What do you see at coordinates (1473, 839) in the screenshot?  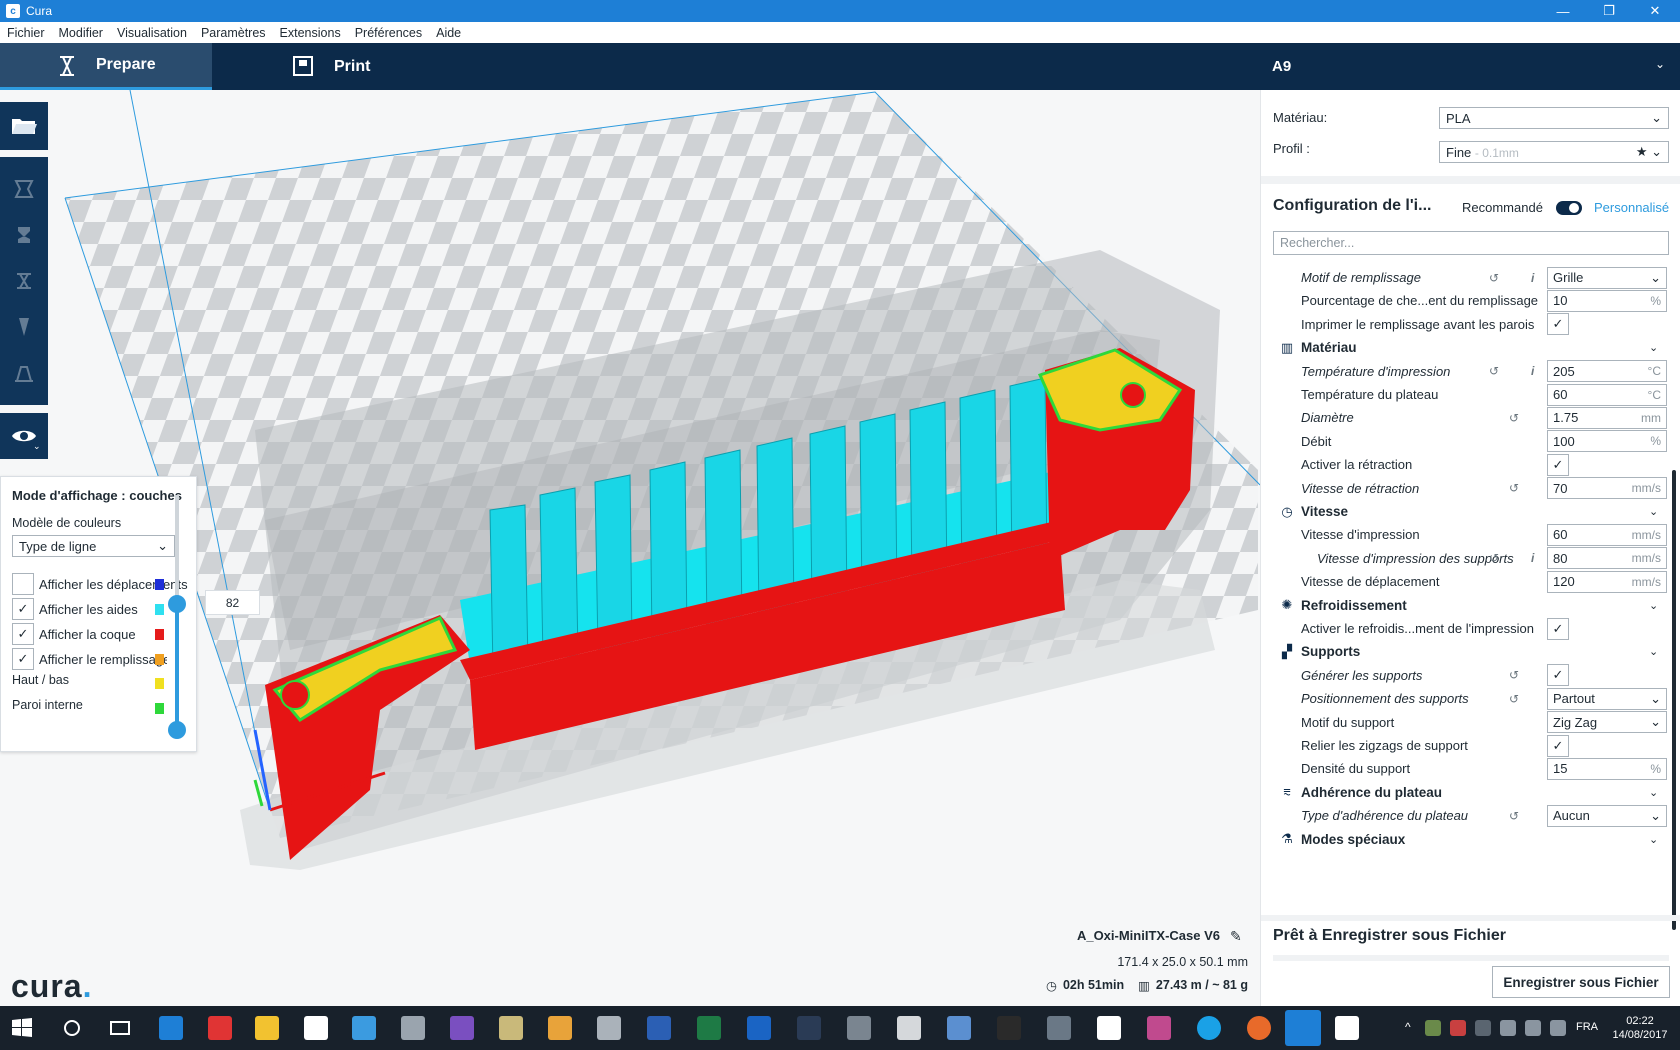 I see `category-modes-speciaux: ⚗ Modes spéciaux ⌄` at bounding box center [1473, 839].